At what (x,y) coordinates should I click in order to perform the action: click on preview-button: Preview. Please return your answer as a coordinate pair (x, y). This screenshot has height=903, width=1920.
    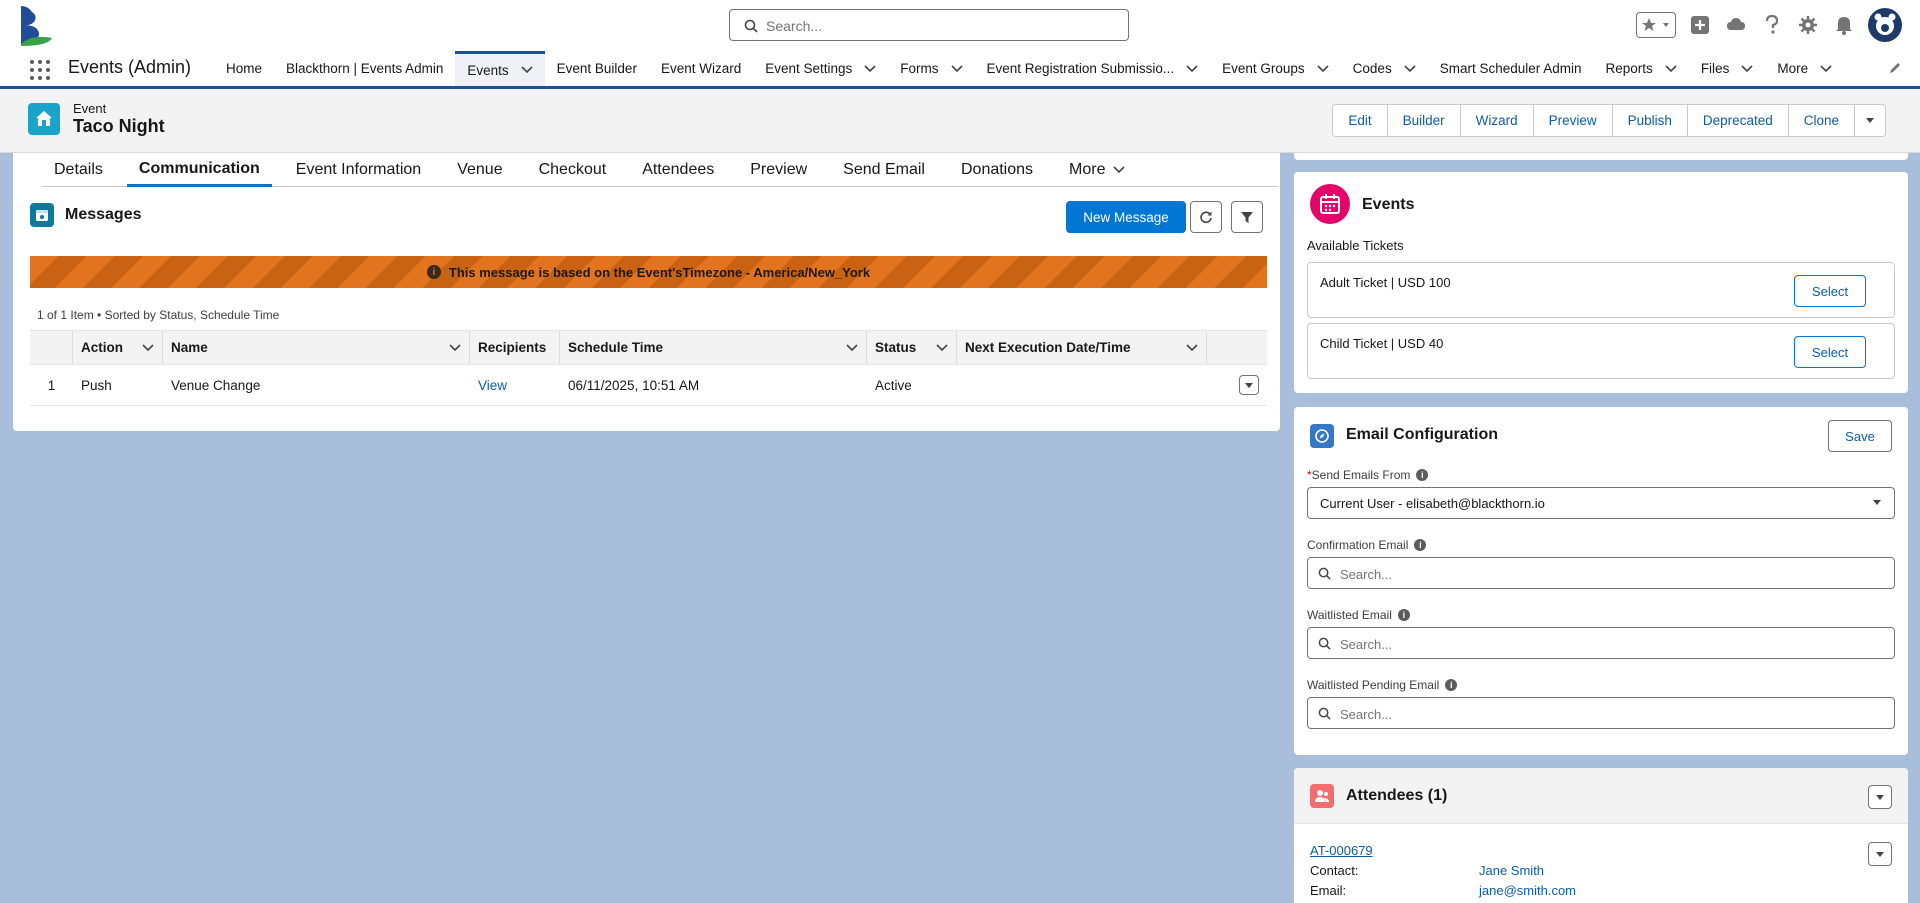
    Looking at the image, I should click on (1573, 120).